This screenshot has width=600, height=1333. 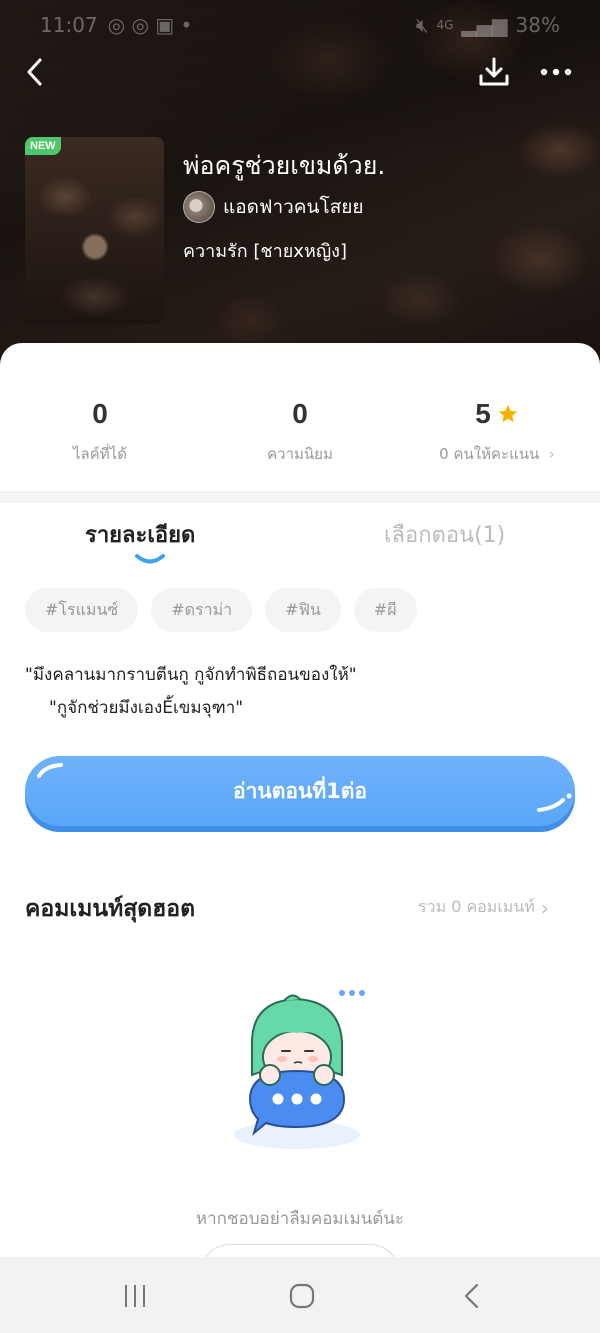 What do you see at coordinates (300, 432) in the screenshot?
I see `stat-popularity: 0 ความนิยม` at bounding box center [300, 432].